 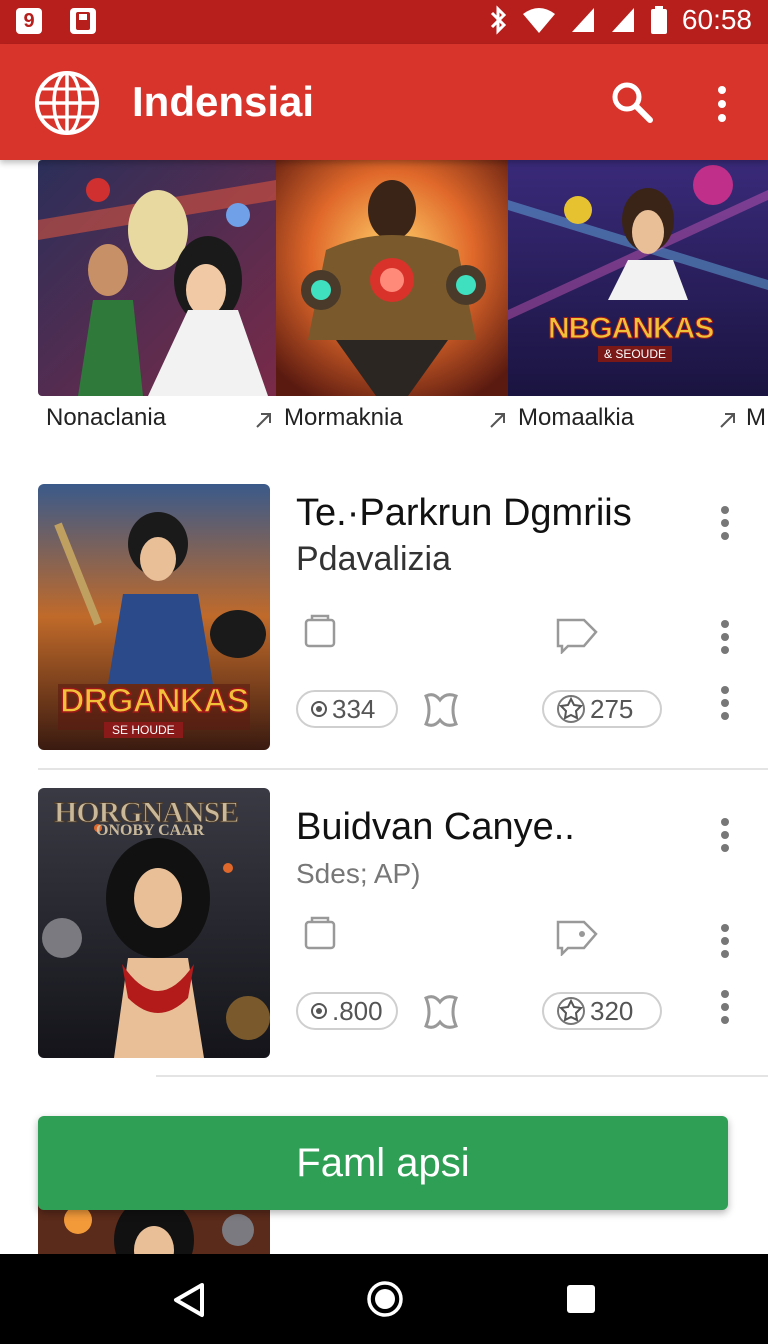 What do you see at coordinates (632, 102) in the screenshot?
I see `search-icon` at bounding box center [632, 102].